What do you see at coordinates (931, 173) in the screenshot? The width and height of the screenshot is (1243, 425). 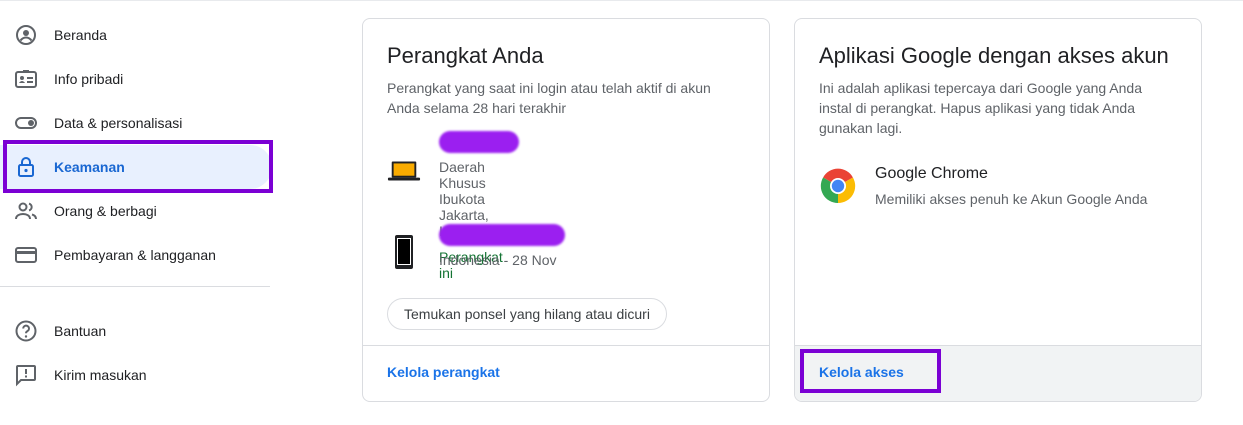 I see `app-name: Google Chrome` at bounding box center [931, 173].